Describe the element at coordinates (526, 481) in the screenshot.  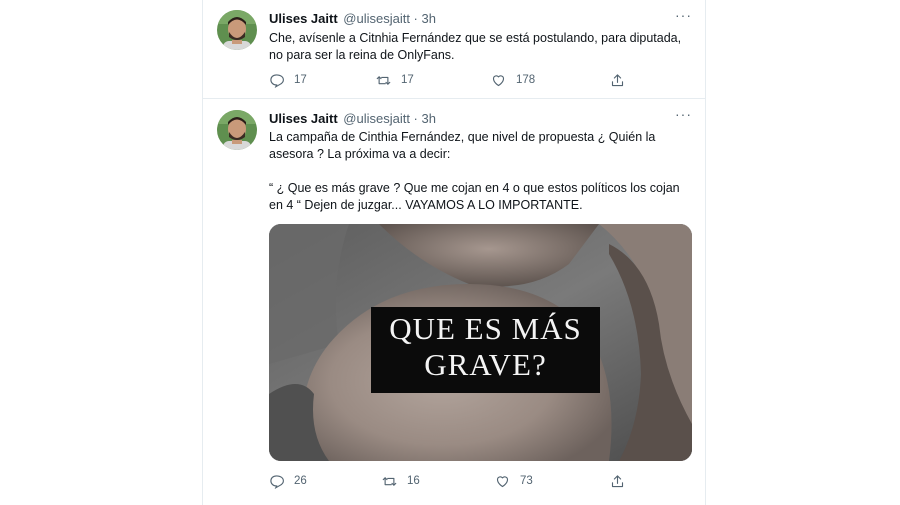
I see `like-count: 73` at that location.